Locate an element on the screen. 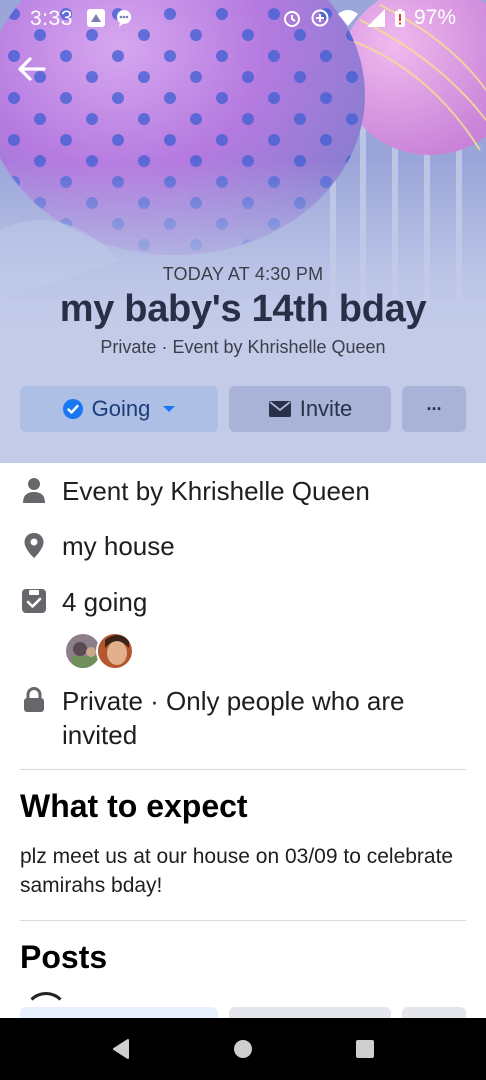 Image resolution: width=486 pixels, height=1080 pixels. nav-recents-button is located at coordinates (365, 1049).